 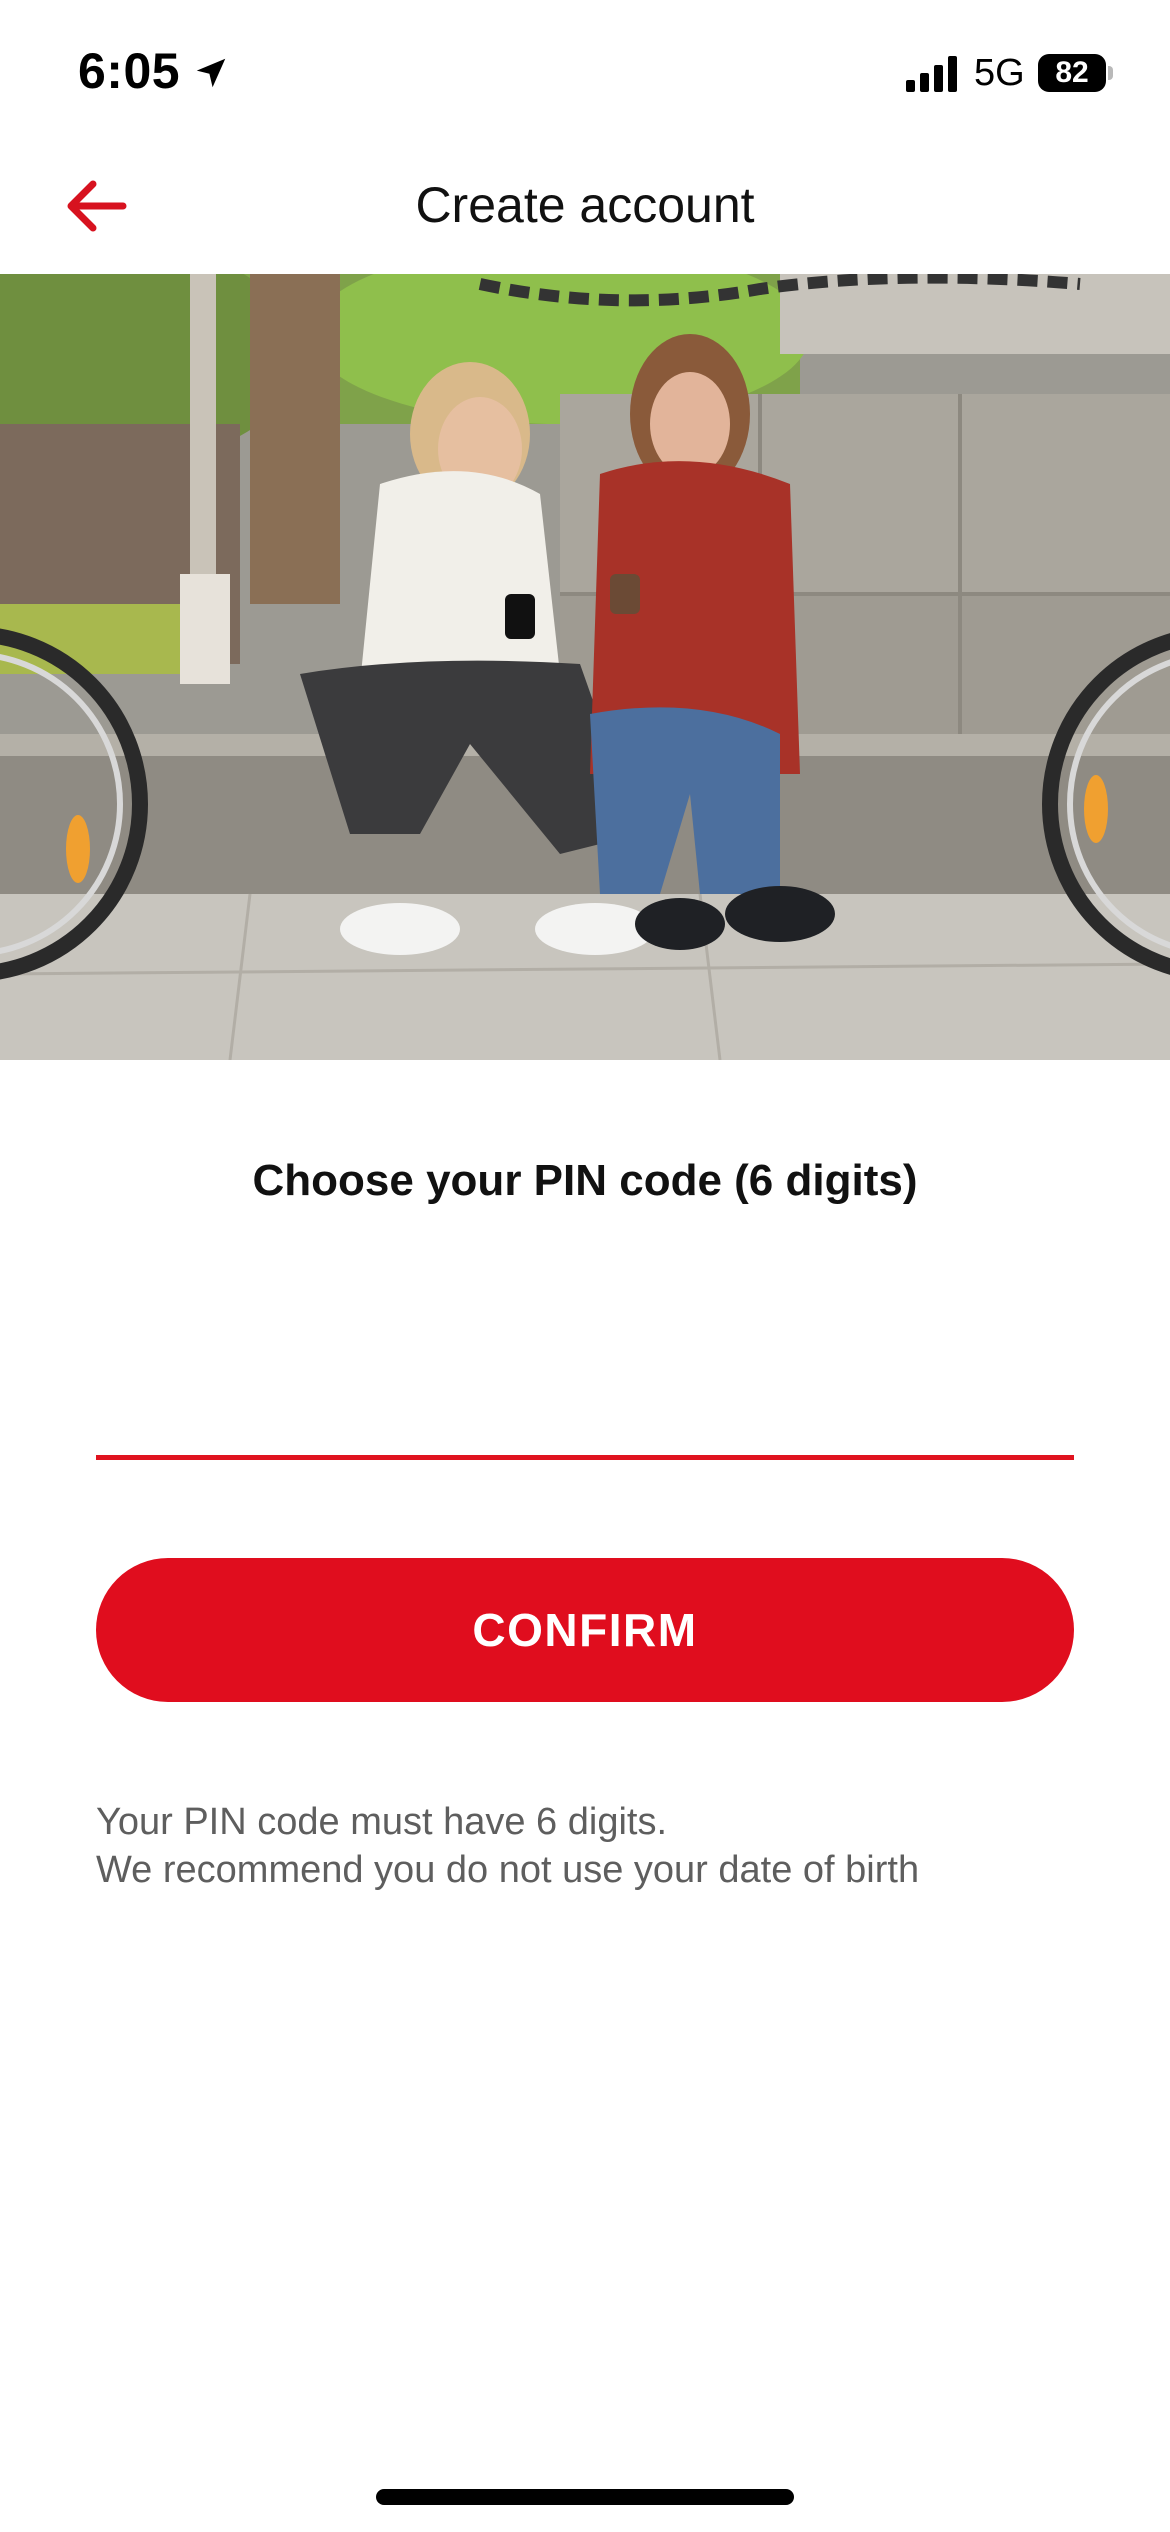 I want to click on status-bar: 6:05 5G 82, so click(x=585, y=70).